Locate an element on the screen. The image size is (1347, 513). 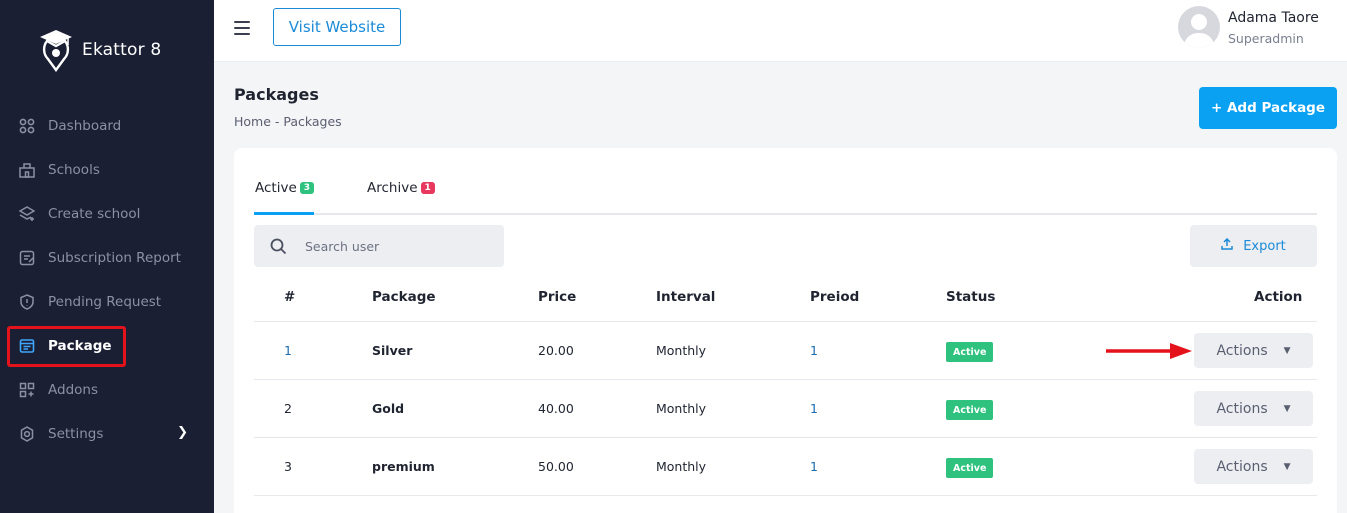
export-button: Export is located at coordinates (1253, 246).